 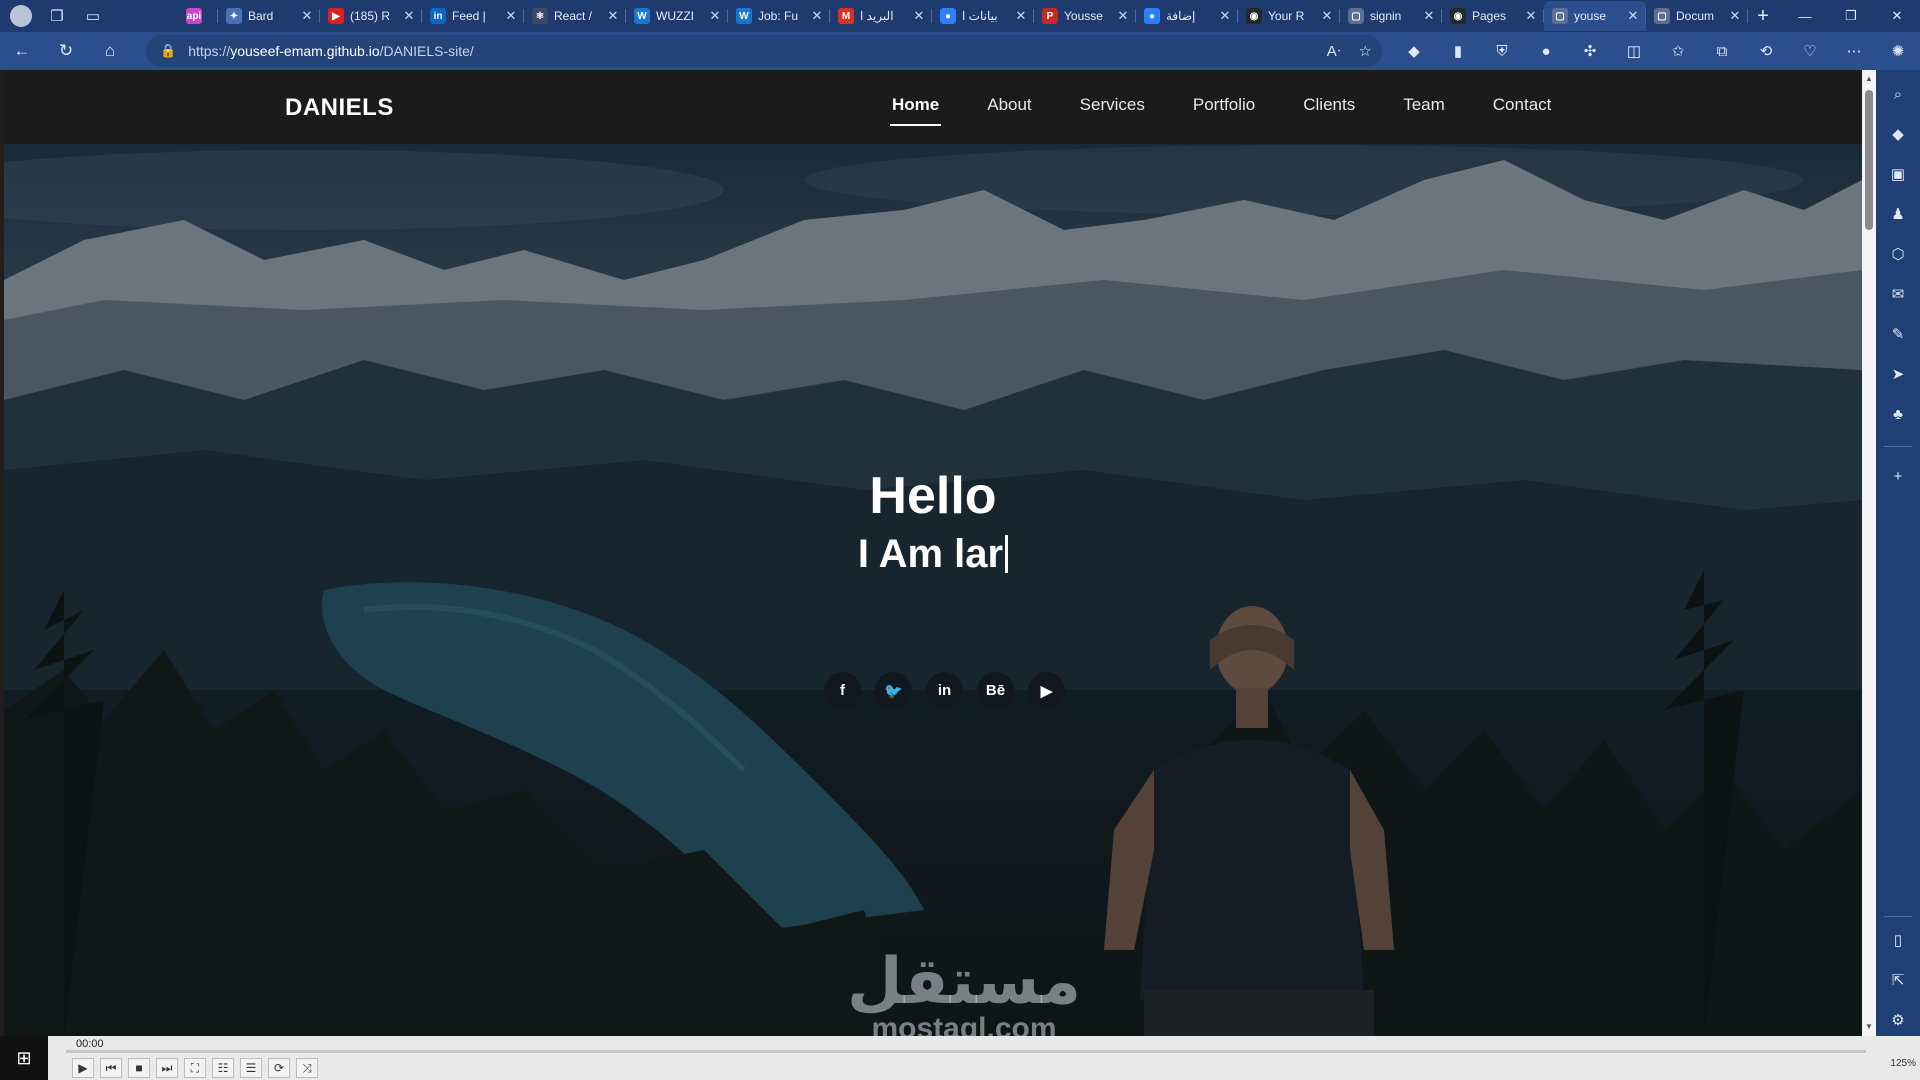 What do you see at coordinates (1502, 51) in the screenshot?
I see `shield-icon: ⛨` at bounding box center [1502, 51].